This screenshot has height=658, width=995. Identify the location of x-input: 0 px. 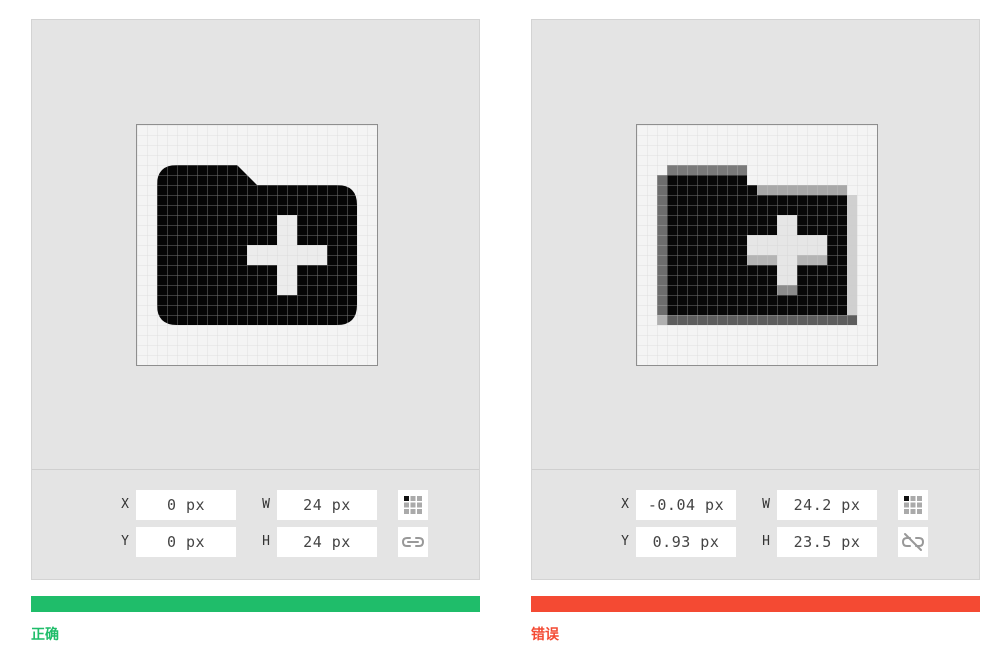
(186, 505).